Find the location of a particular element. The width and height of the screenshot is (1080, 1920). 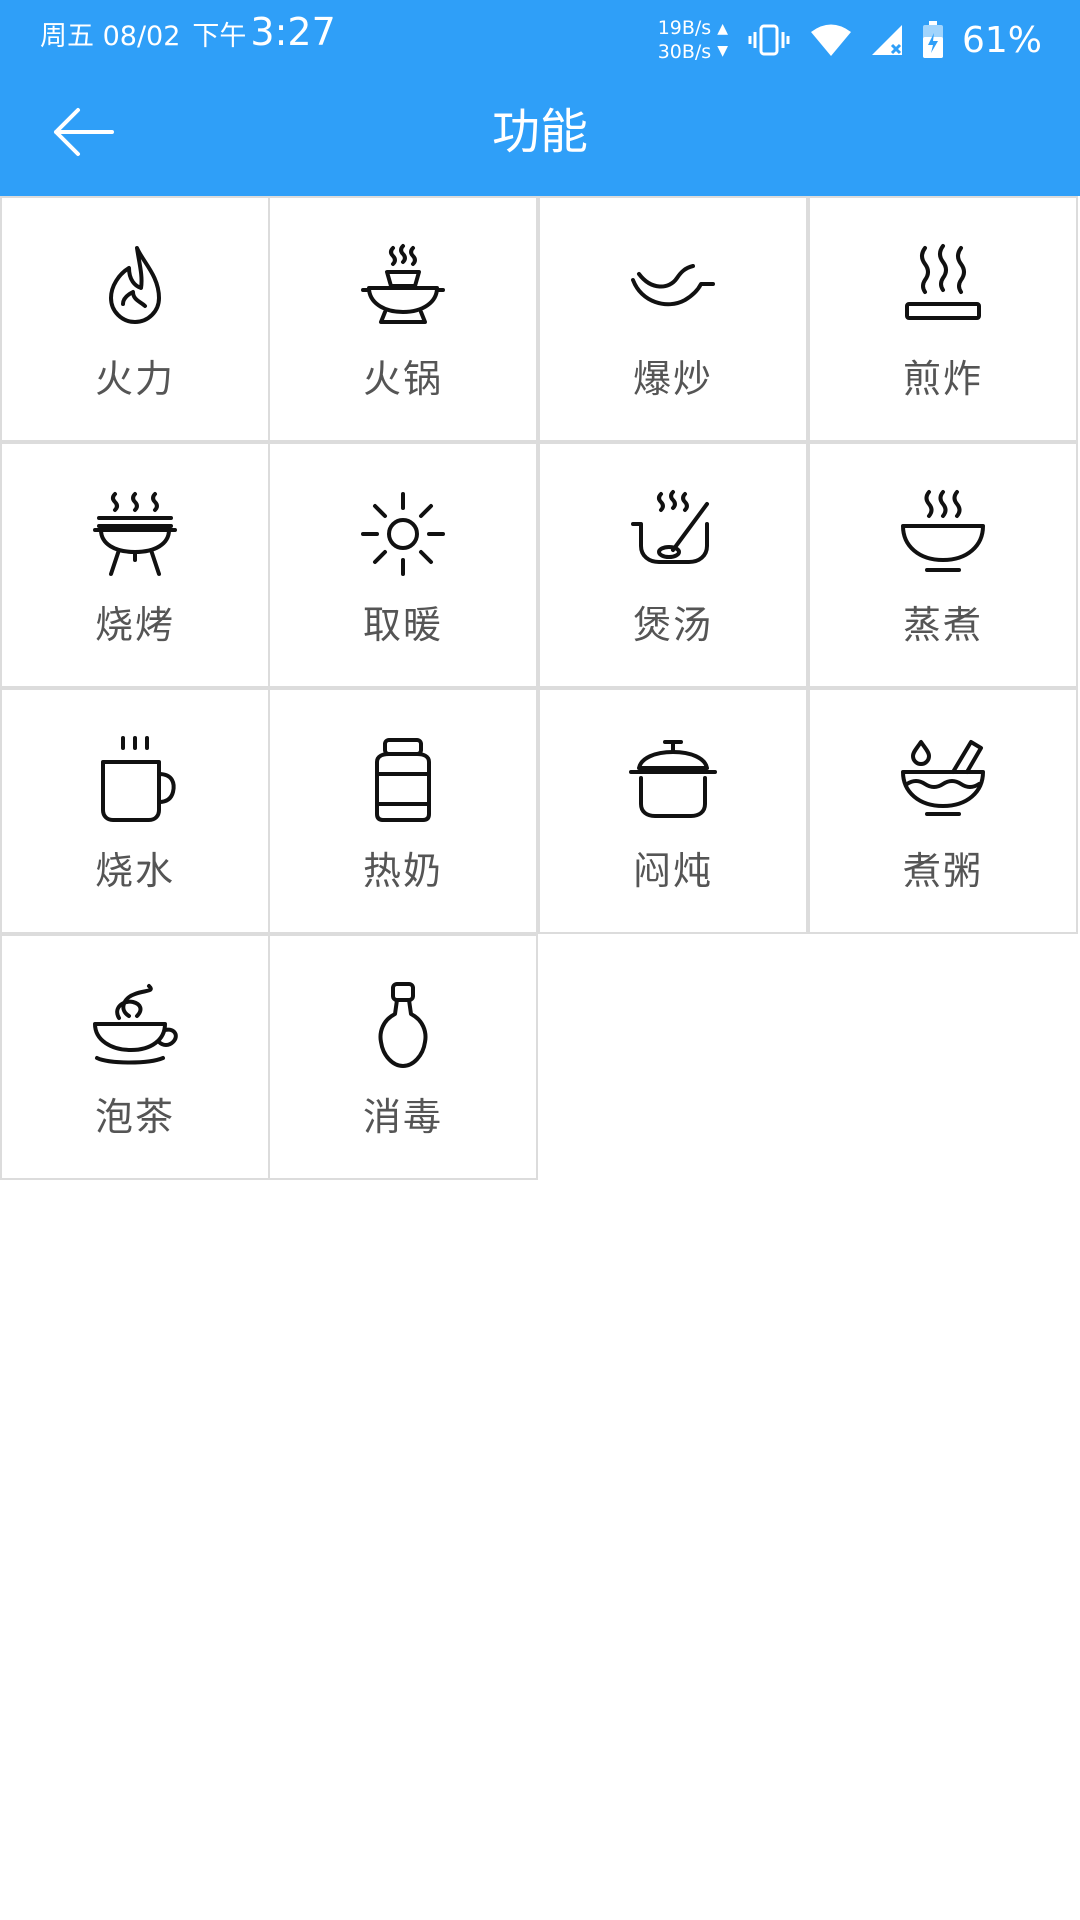

battery-percentage: 61% is located at coordinates (1001, 40).